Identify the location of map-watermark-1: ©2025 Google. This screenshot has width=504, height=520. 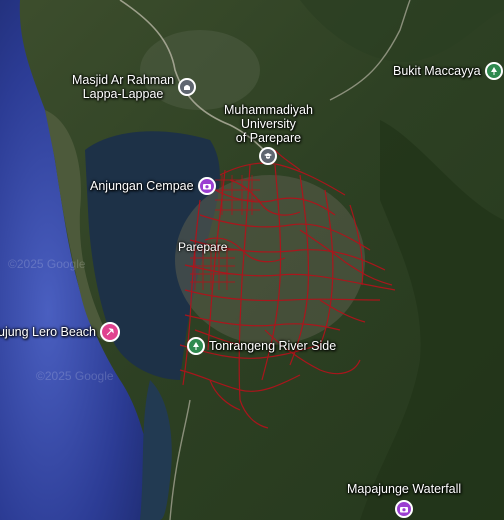
(47, 264).